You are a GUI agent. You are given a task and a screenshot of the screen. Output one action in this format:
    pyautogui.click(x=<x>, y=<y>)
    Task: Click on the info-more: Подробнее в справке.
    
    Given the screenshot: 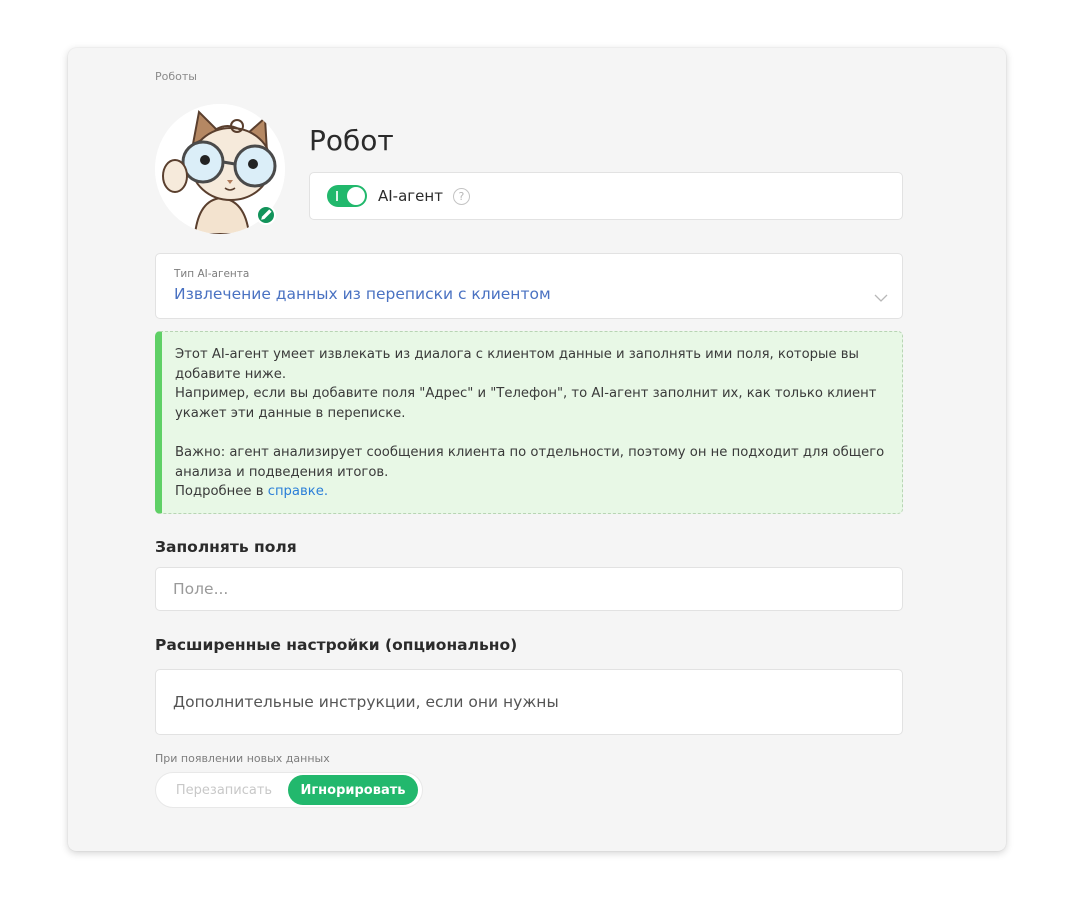 What is the action you would take?
    pyautogui.click(x=531, y=492)
    